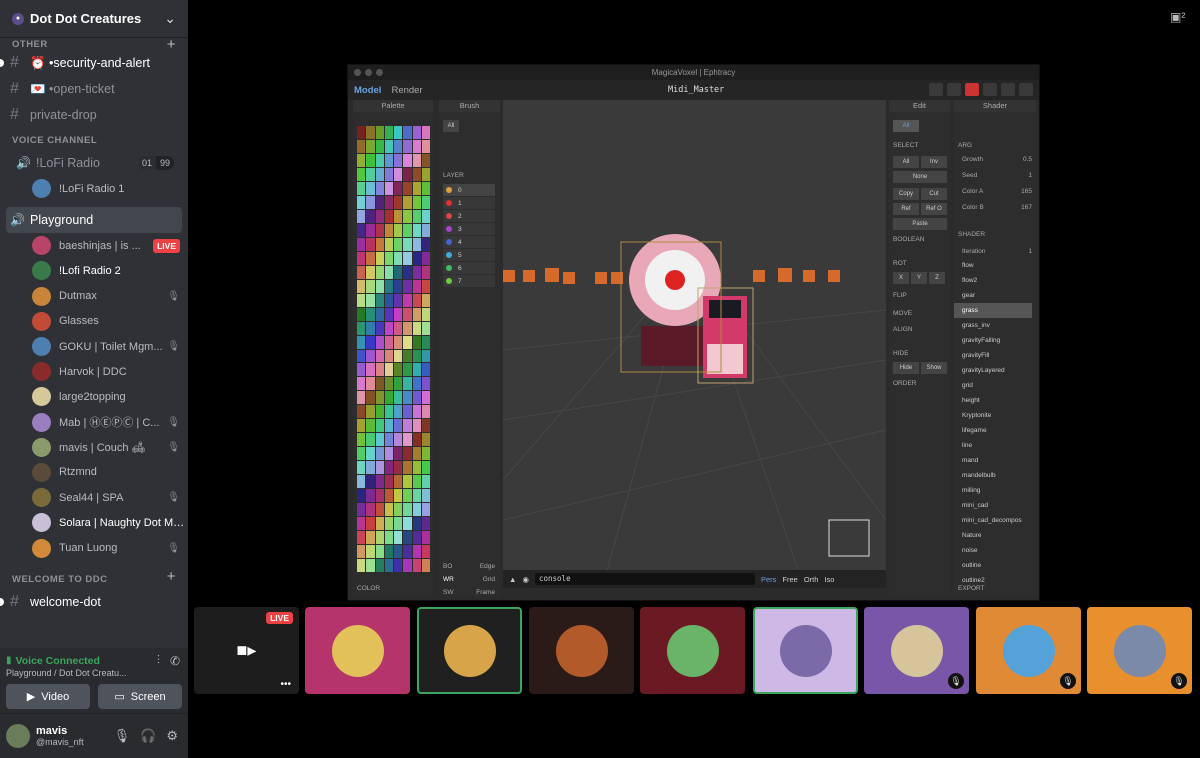 Image resolution: width=1200 pixels, height=758 pixels. I want to click on participant-tile, so click(692, 650).